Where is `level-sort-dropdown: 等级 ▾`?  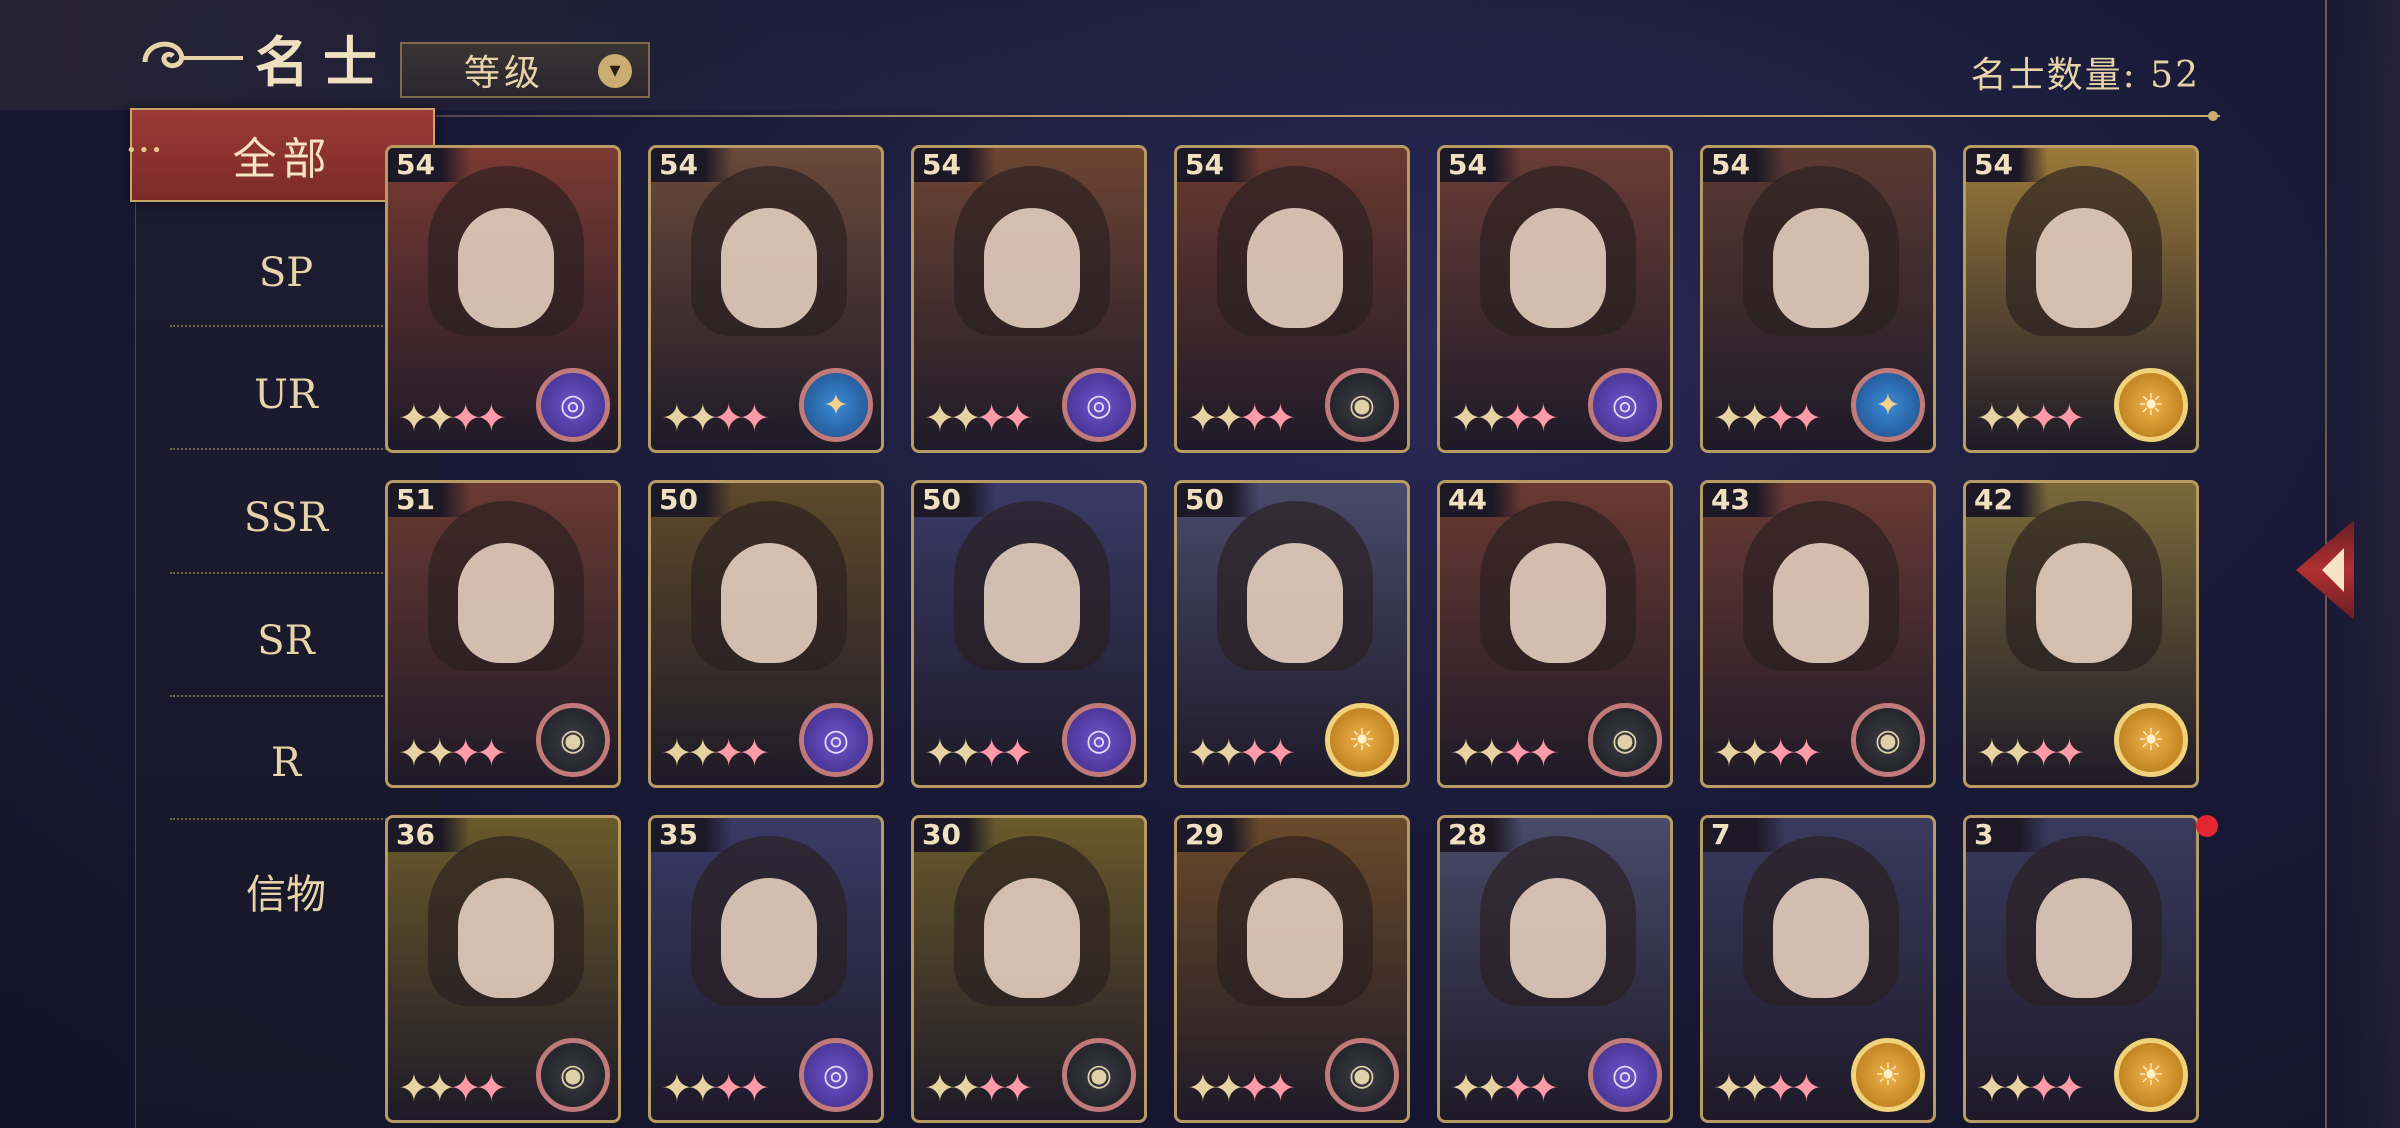 level-sort-dropdown: 等级 ▾ is located at coordinates (525, 70).